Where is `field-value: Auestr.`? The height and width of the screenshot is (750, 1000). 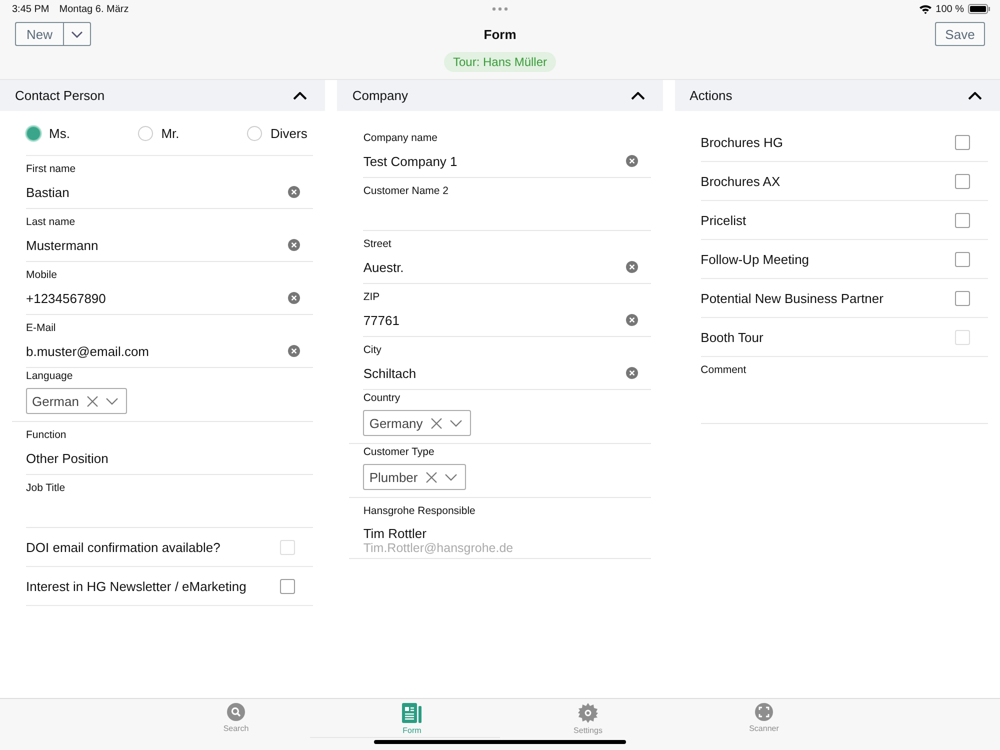
field-value: Auestr. is located at coordinates (383, 267).